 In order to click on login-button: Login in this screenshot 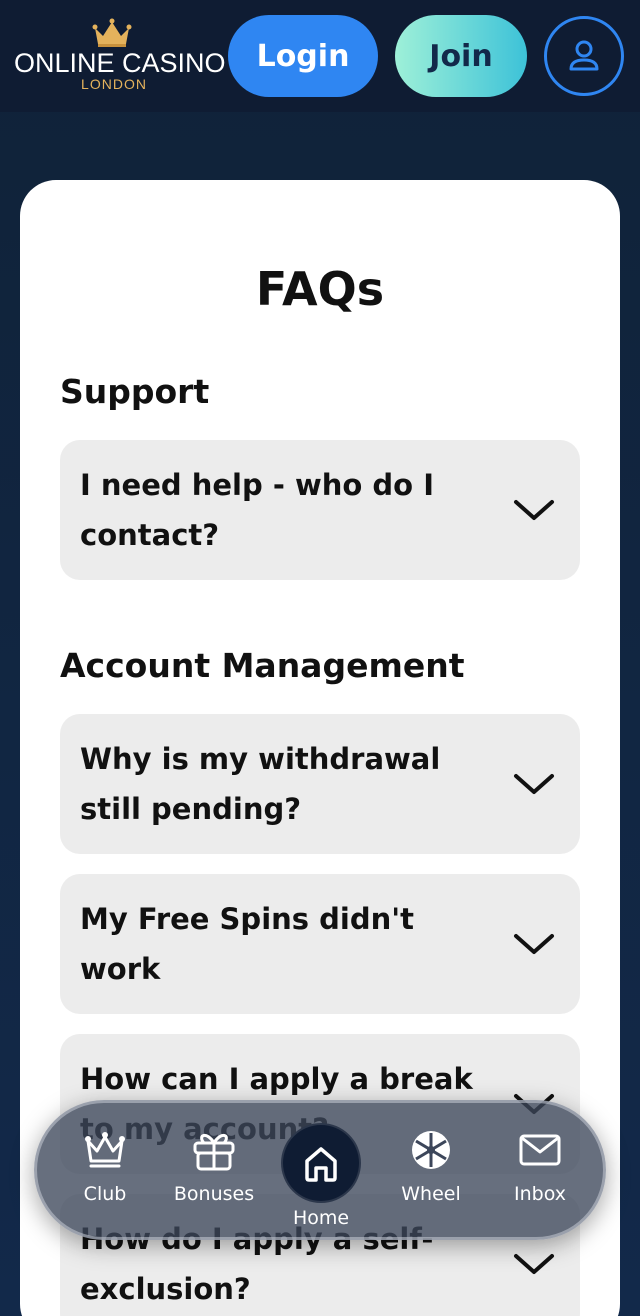, I will do `click(303, 56)`.